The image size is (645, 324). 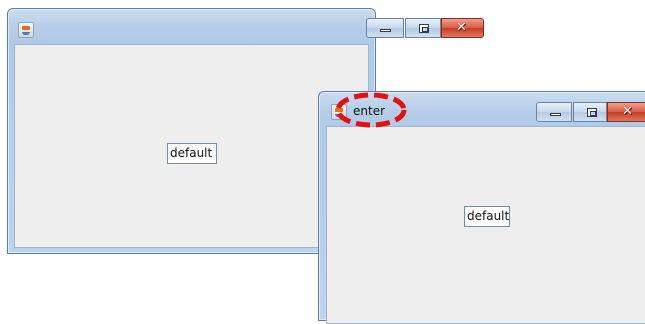 What do you see at coordinates (369, 111) in the screenshot?
I see `window-title: enter` at bounding box center [369, 111].